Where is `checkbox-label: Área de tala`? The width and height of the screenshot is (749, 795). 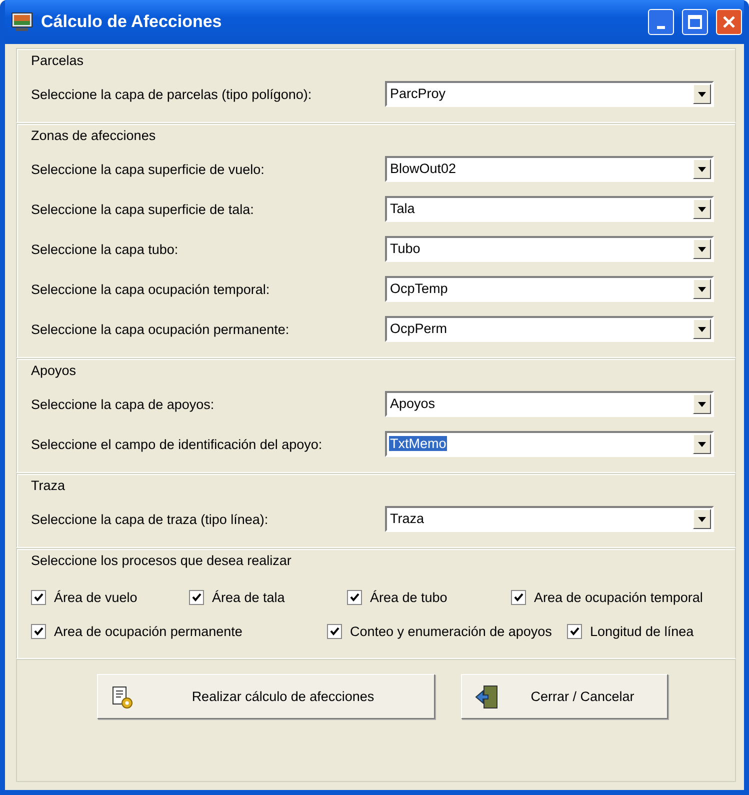
checkbox-label: Área de tala is located at coordinates (248, 597).